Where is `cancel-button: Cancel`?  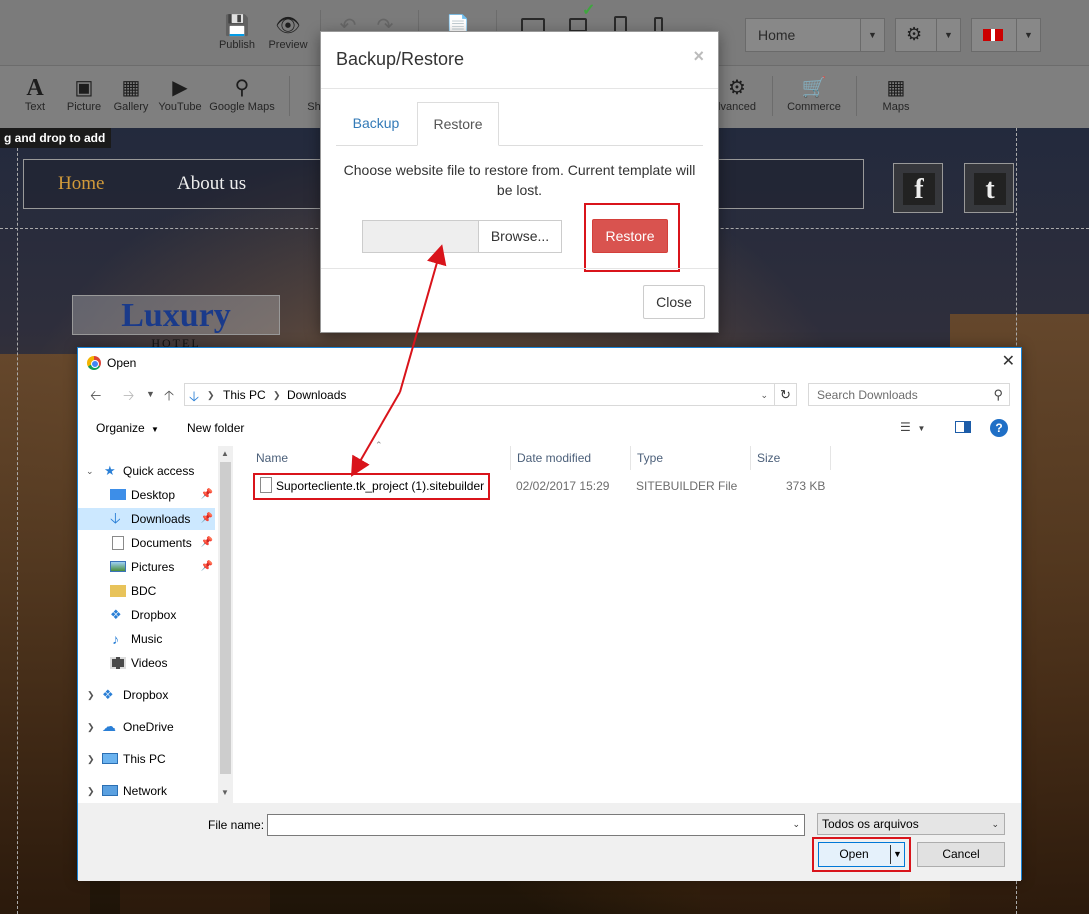
cancel-button: Cancel is located at coordinates (961, 854).